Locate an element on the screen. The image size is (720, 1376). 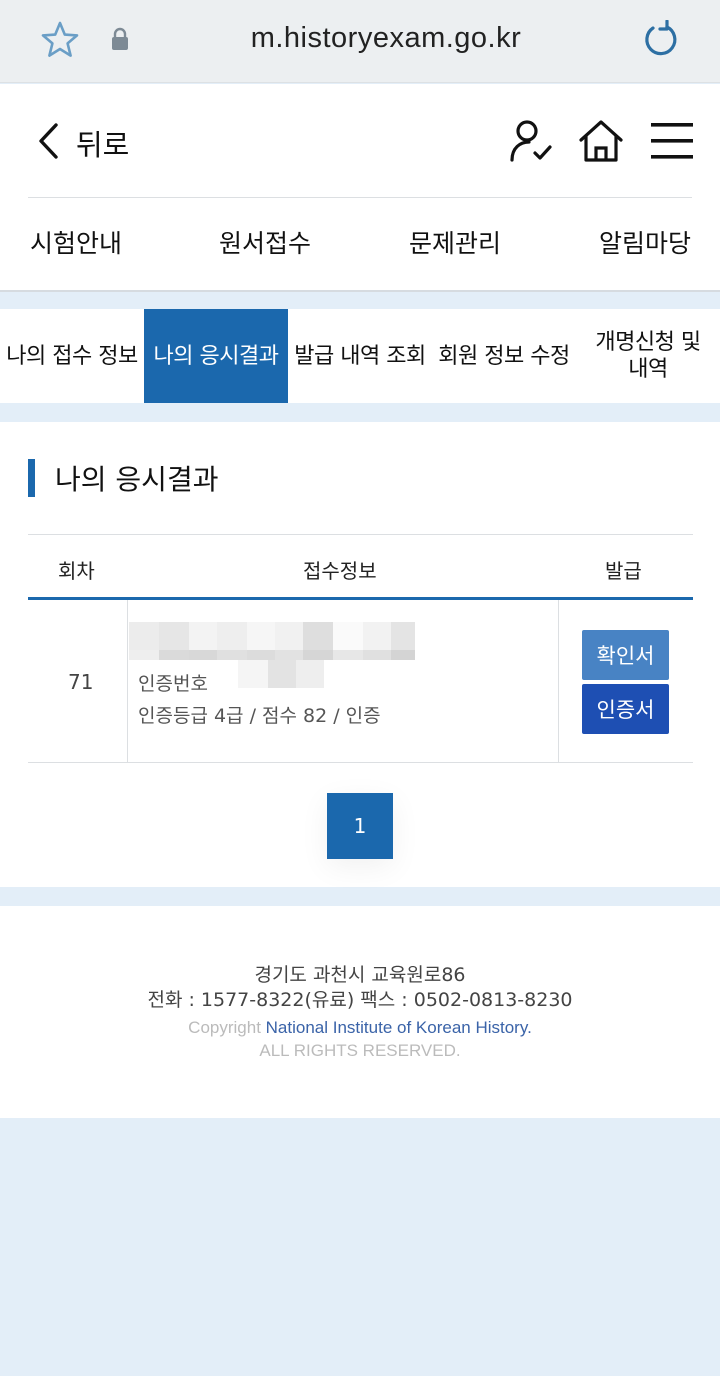
back-button: 뒤로 is located at coordinates (82, 143).